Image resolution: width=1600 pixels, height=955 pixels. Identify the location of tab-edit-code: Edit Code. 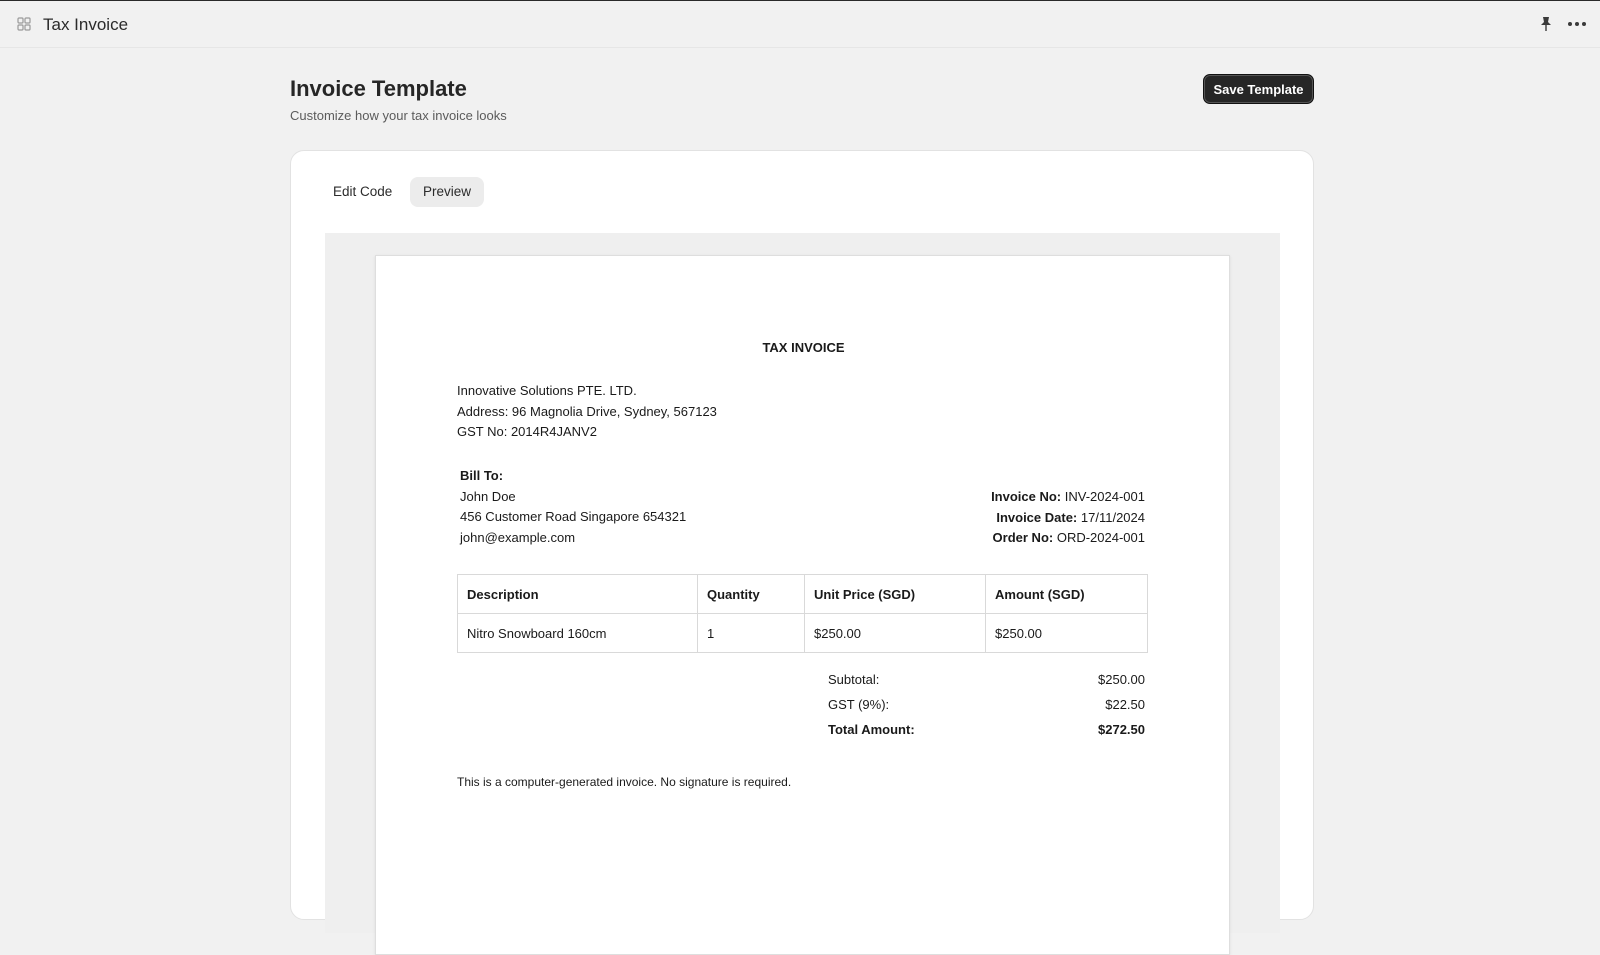
(362, 192).